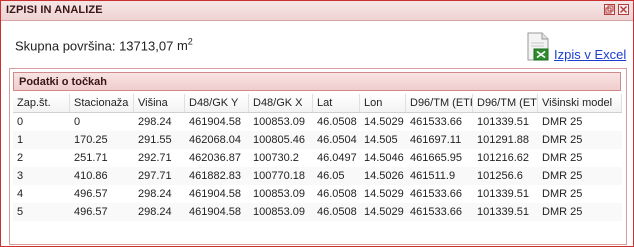  Describe the element at coordinates (215, 176) in the screenshot. I see `cell-d48-y: 461882.83` at that location.